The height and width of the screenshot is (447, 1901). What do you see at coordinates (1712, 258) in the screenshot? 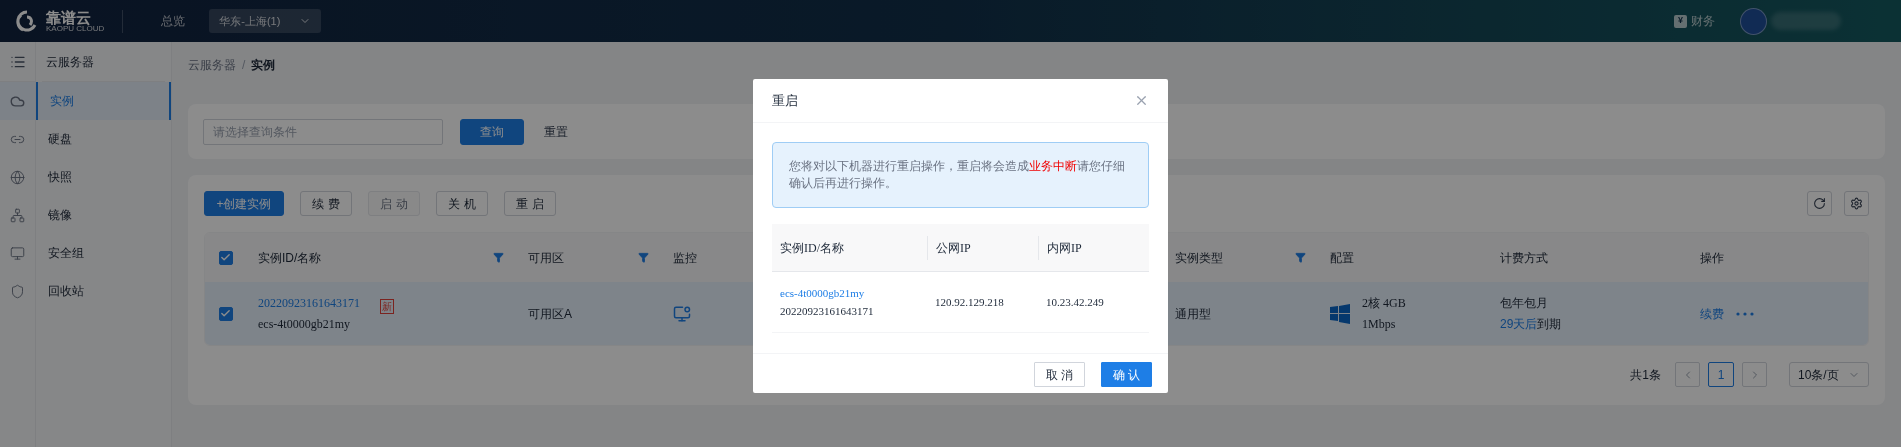
I see `column-header: 操作` at bounding box center [1712, 258].